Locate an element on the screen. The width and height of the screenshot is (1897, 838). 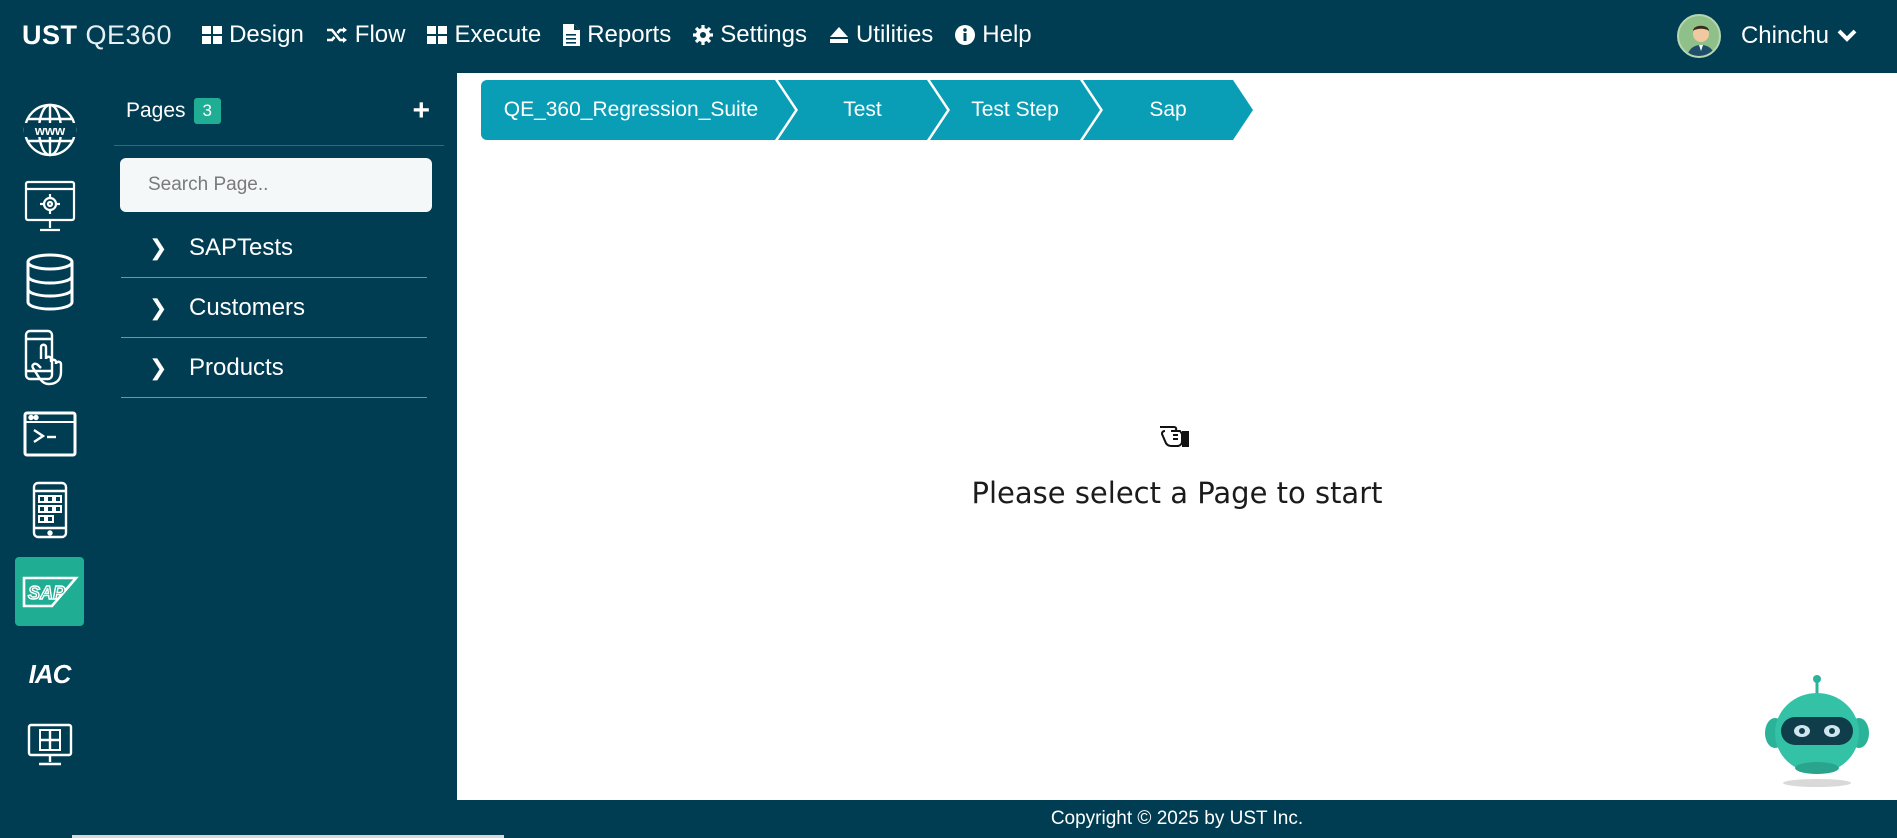
breadcrumb-sap: Sap is located at coordinates (1168, 110).